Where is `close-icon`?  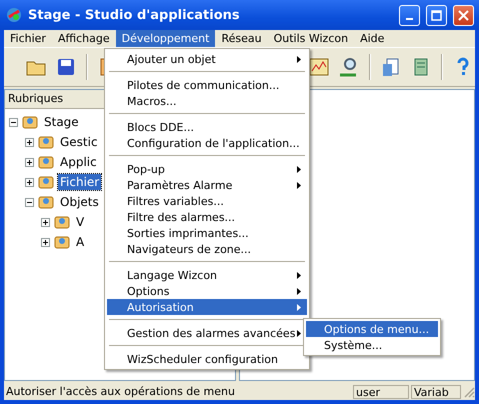 close-icon is located at coordinates (463, 15).